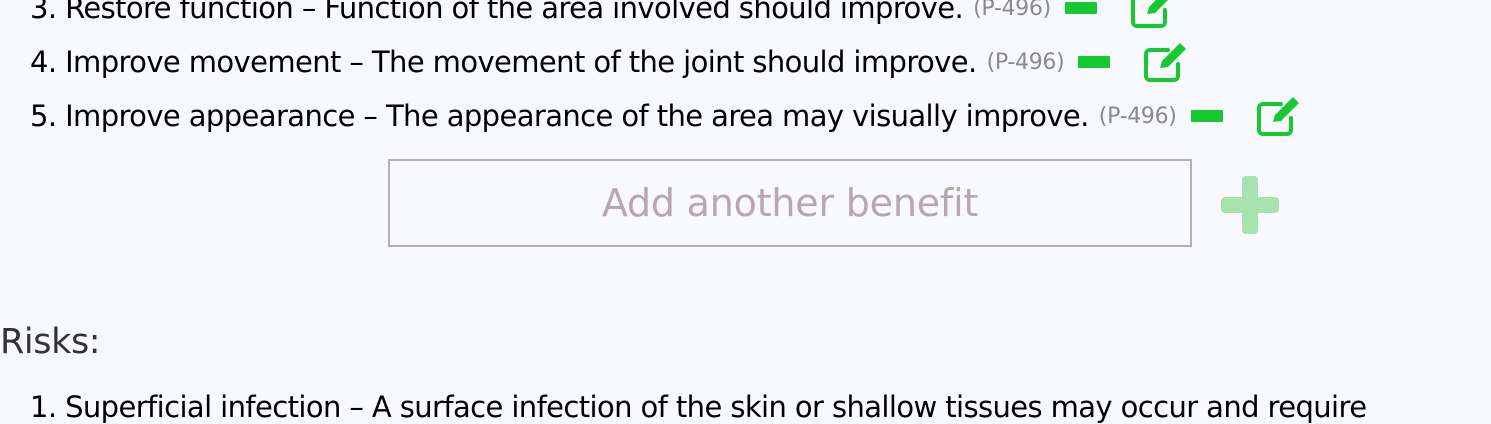  I want to click on add-benefit-input, so click(790, 203).